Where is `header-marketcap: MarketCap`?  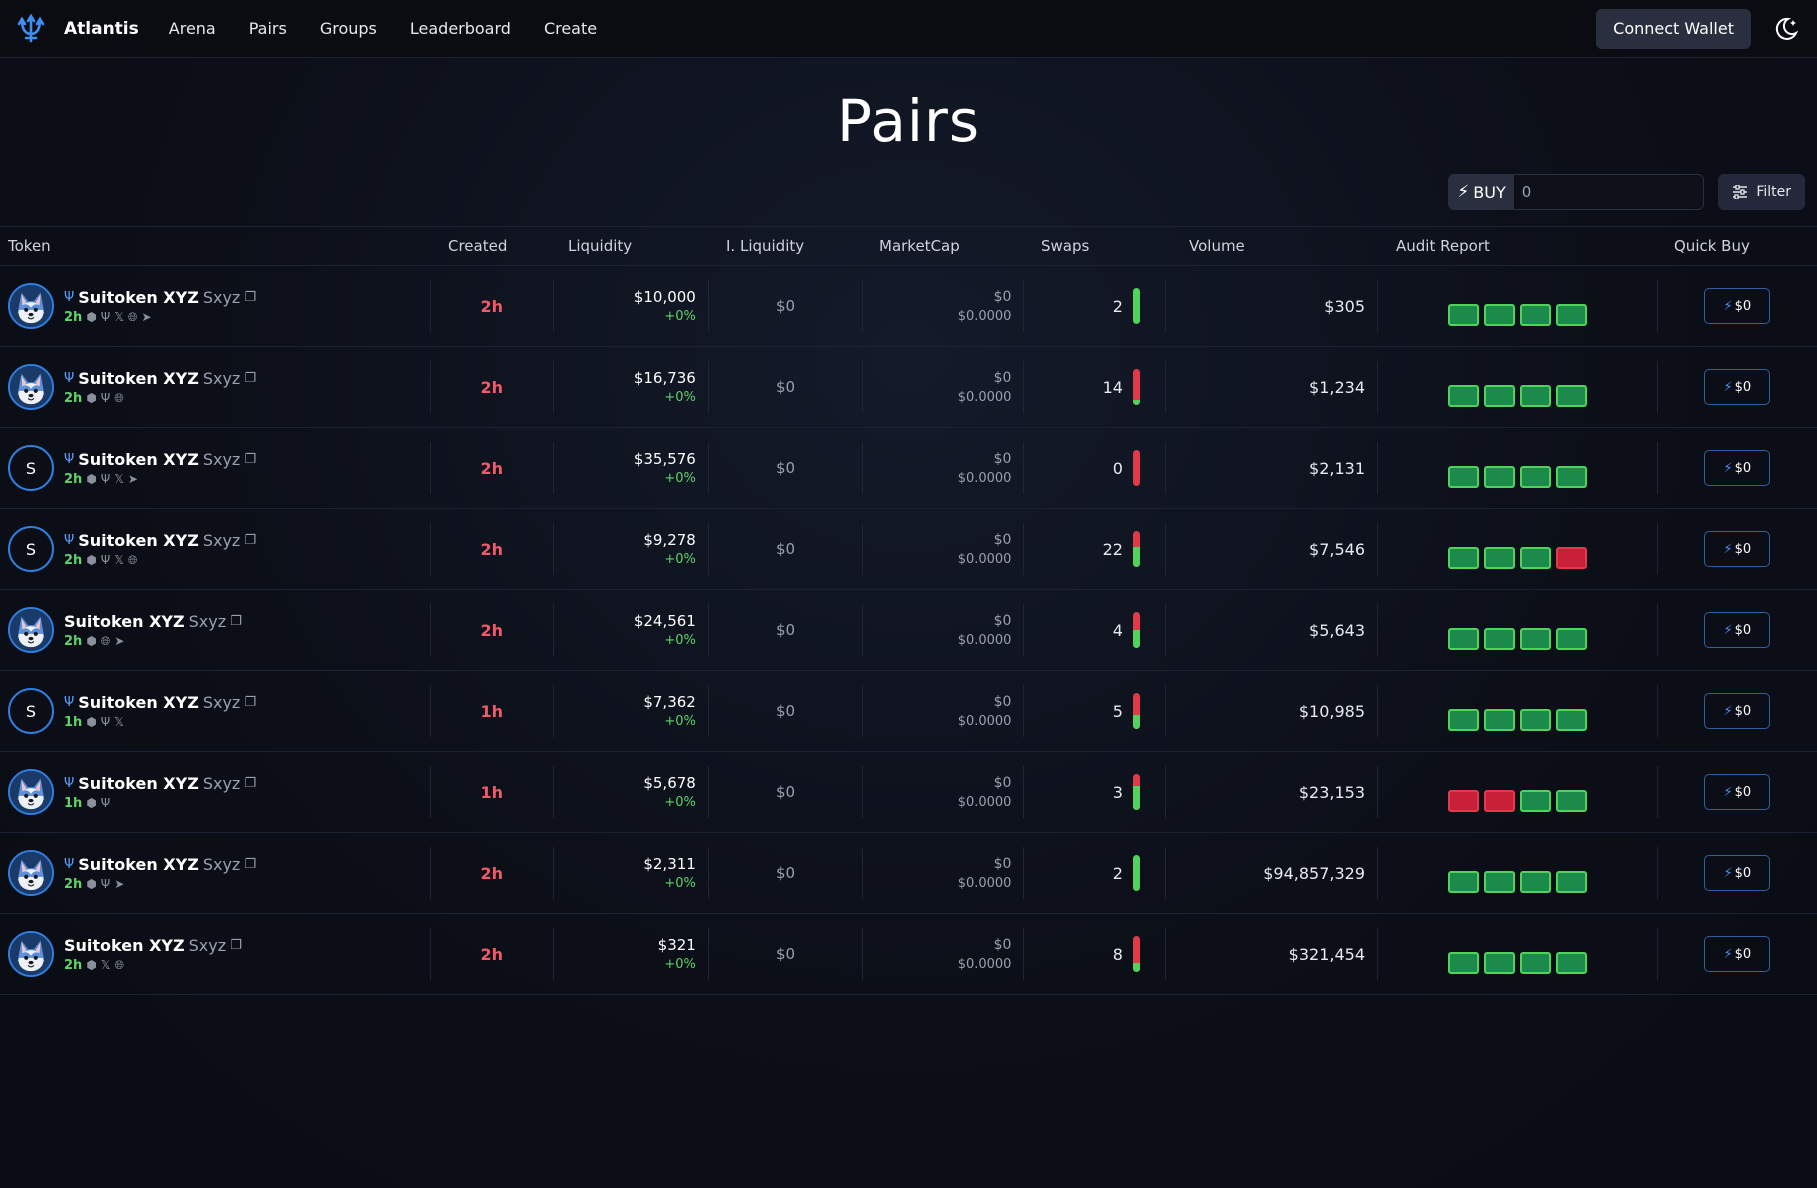
header-marketcap: MarketCap is located at coordinates (943, 246).